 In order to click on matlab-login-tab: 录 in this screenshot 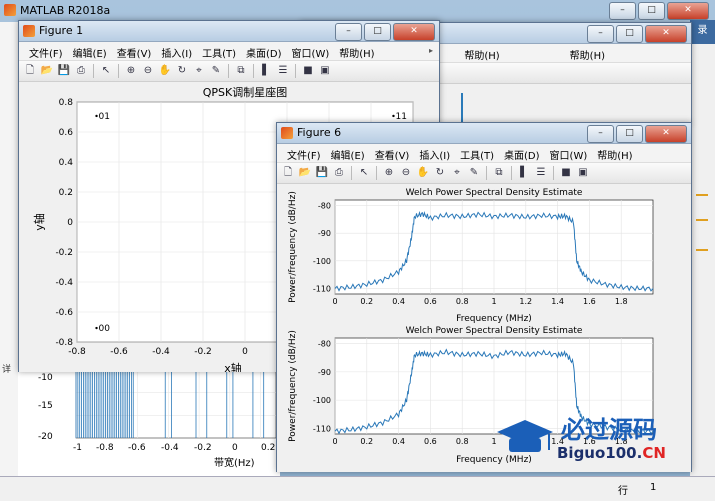, I will do `click(702, 32)`.